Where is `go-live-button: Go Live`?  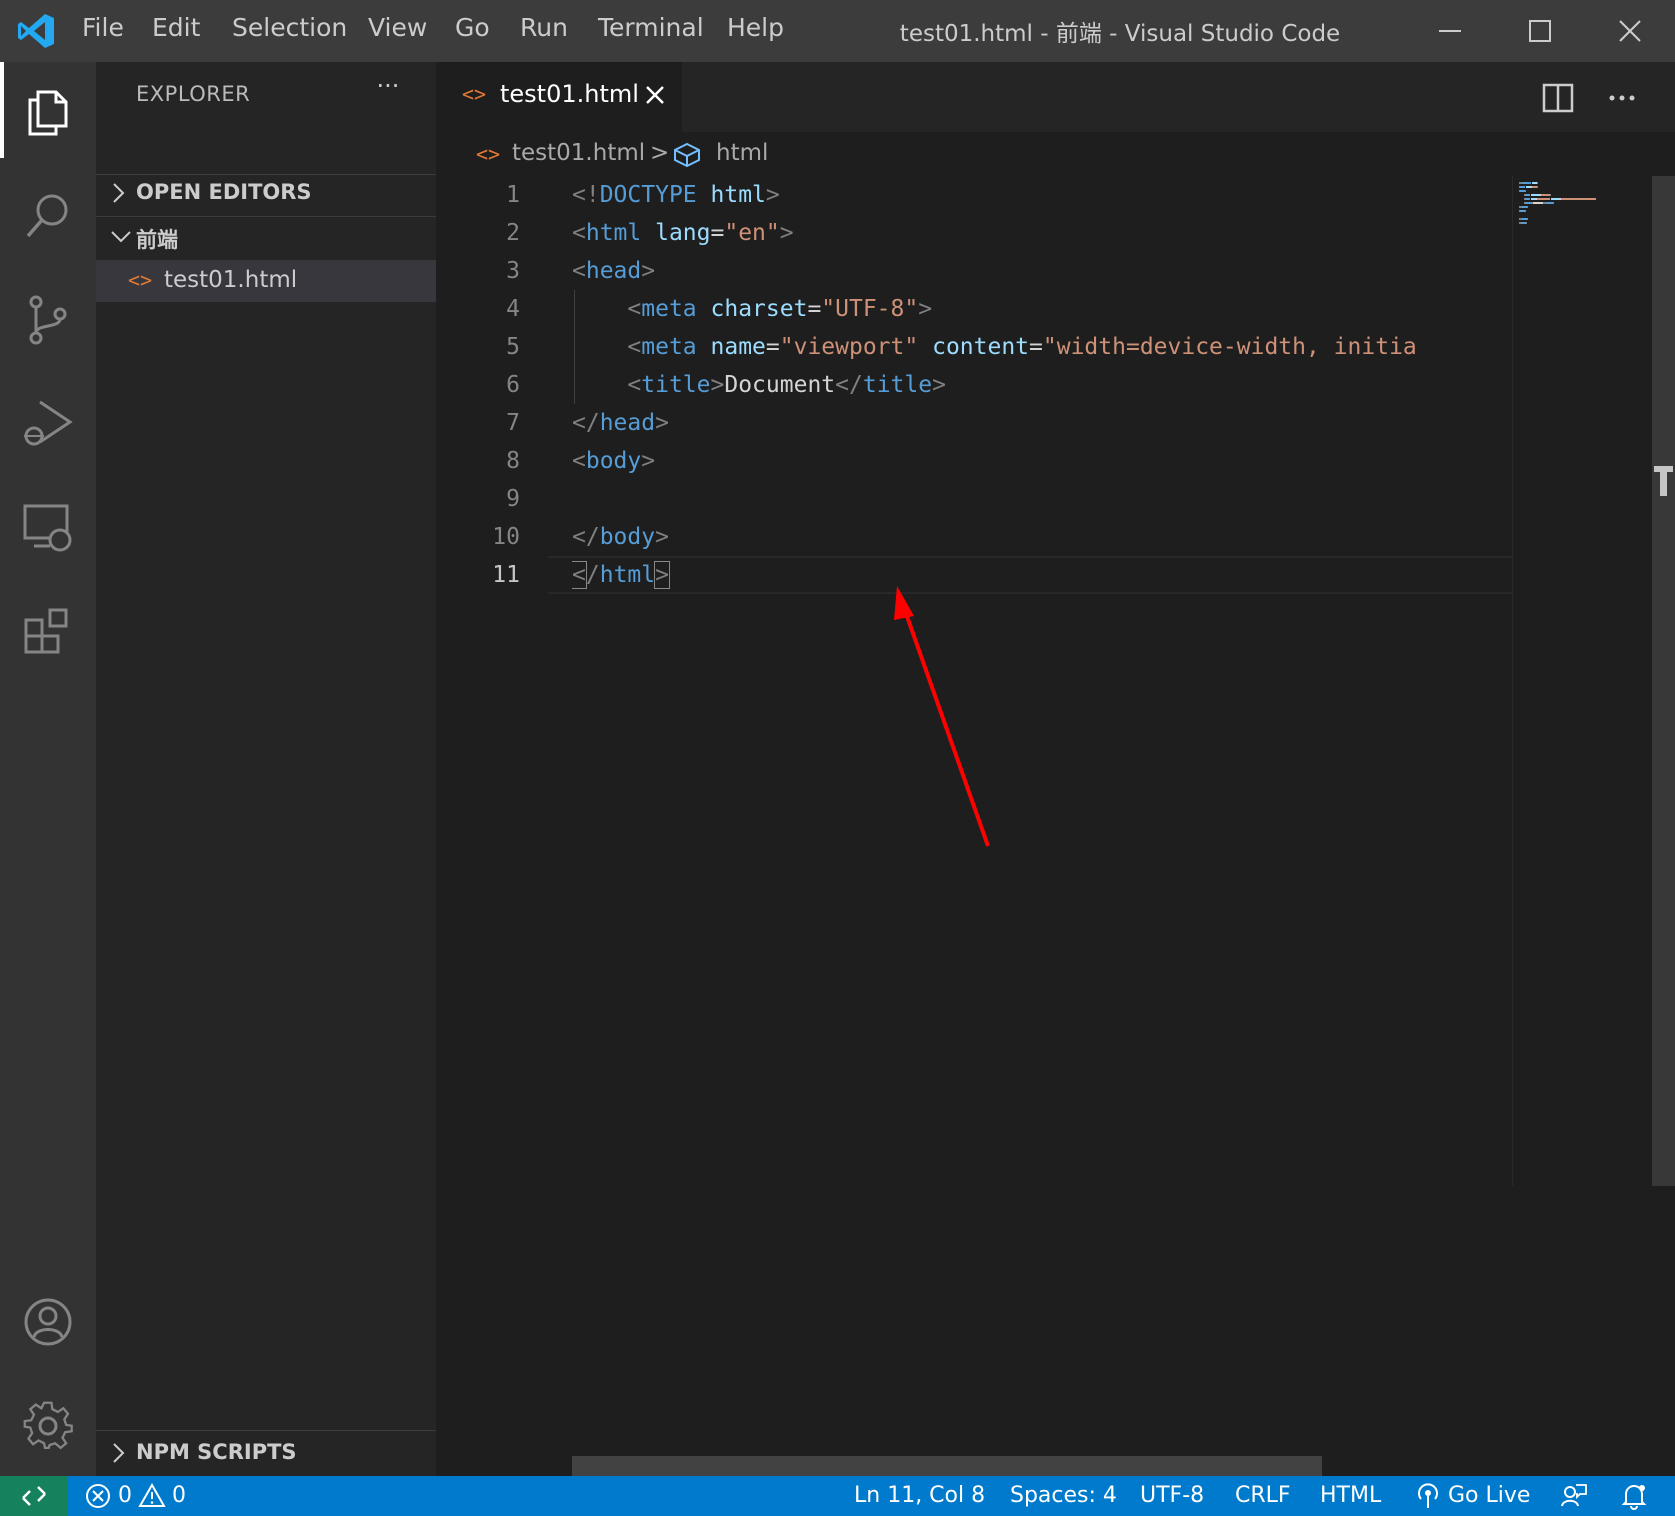
go-live-button: Go Live is located at coordinates (1489, 1495).